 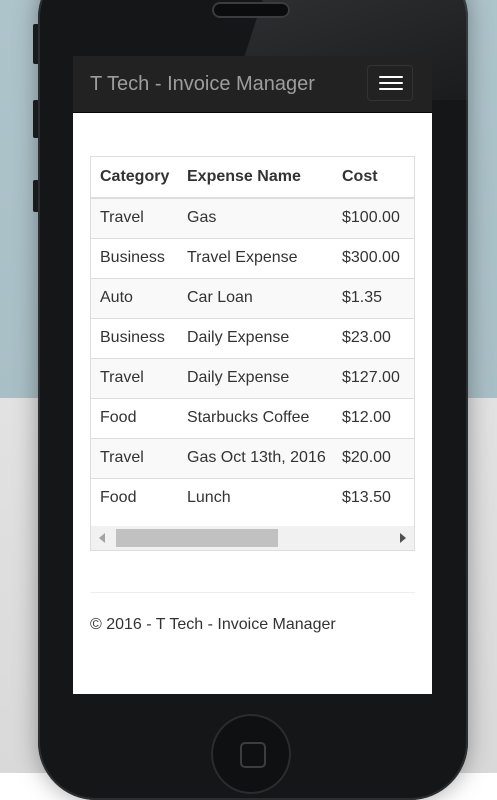 I want to click on phone-speaker, so click(x=251, y=10).